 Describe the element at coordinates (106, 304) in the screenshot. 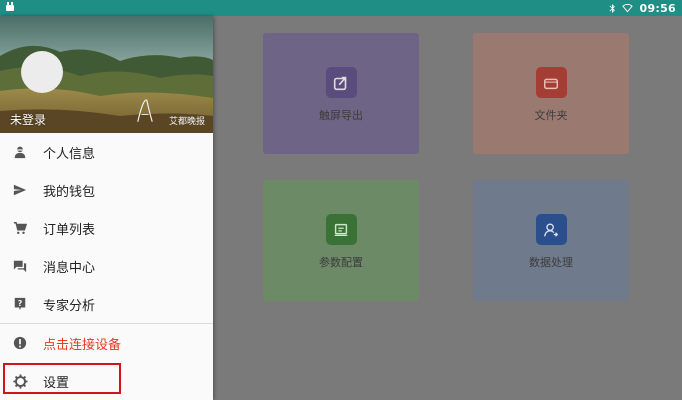

I see `menu-item-expert-analysis: ? 专家分析` at that location.